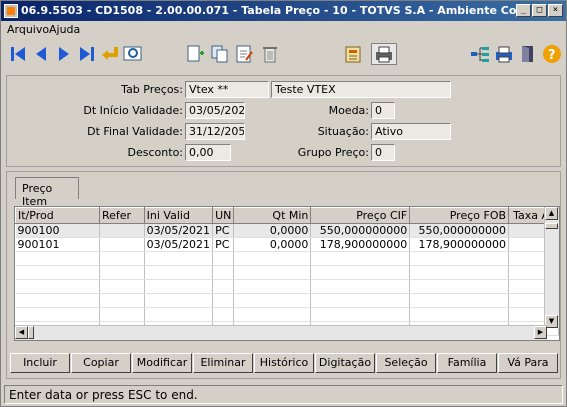 The width and height of the screenshot is (567, 407). Describe the element at coordinates (406, 363) in the screenshot. I see `selecao-button: Seleção` at that location.